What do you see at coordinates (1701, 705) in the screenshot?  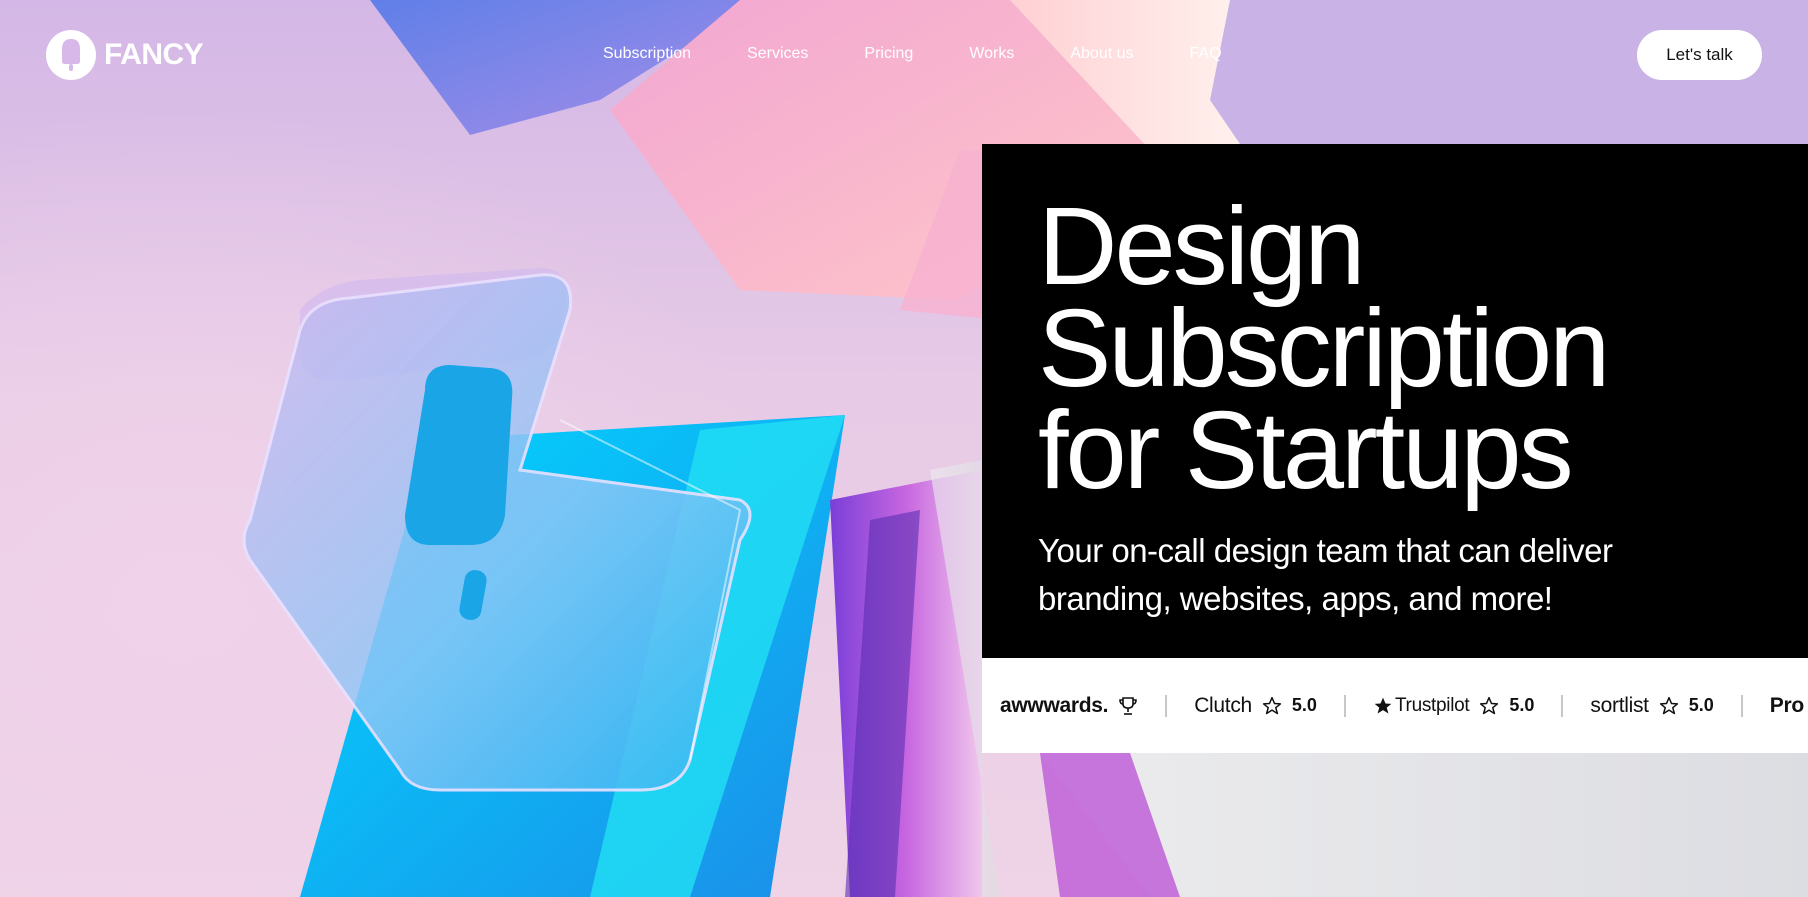 I see `rating-score-sortlist: 5.0` at bounding box center [1701, 705].